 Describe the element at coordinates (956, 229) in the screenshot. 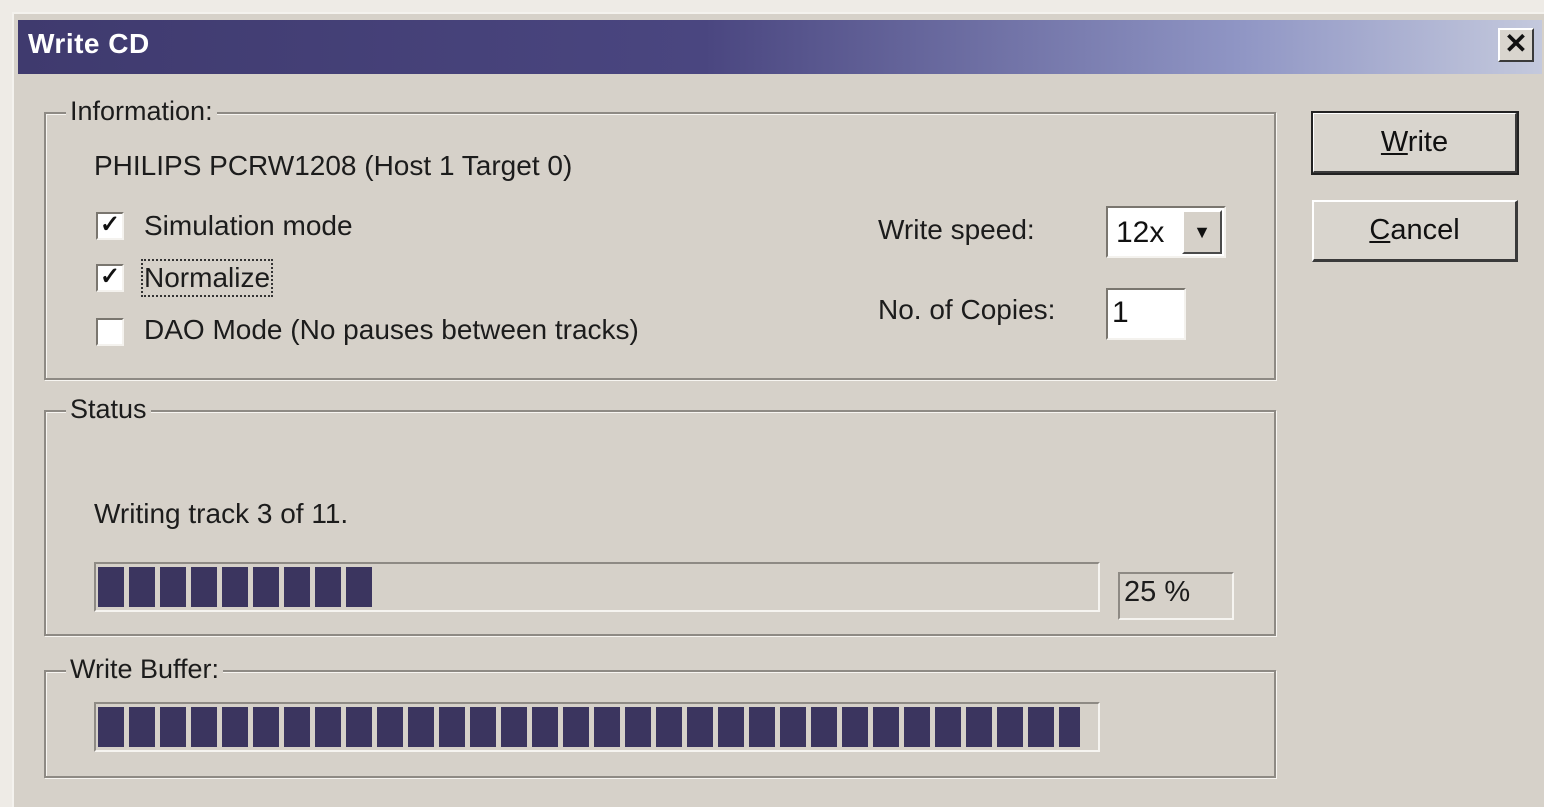

I see `write-speed-label: Write speed:` at that location.